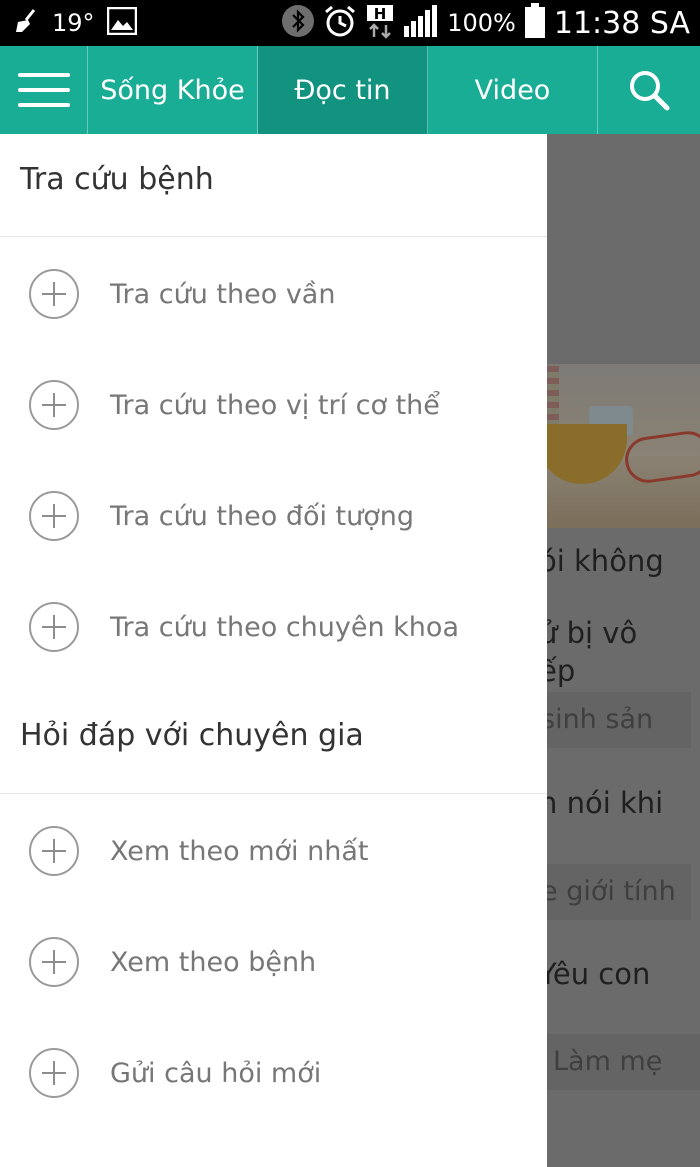 This screenshot has height=1167, width=700. I want to click on menu-item-label: Tra cứu theo chuyên khoa, so click(284, 627).